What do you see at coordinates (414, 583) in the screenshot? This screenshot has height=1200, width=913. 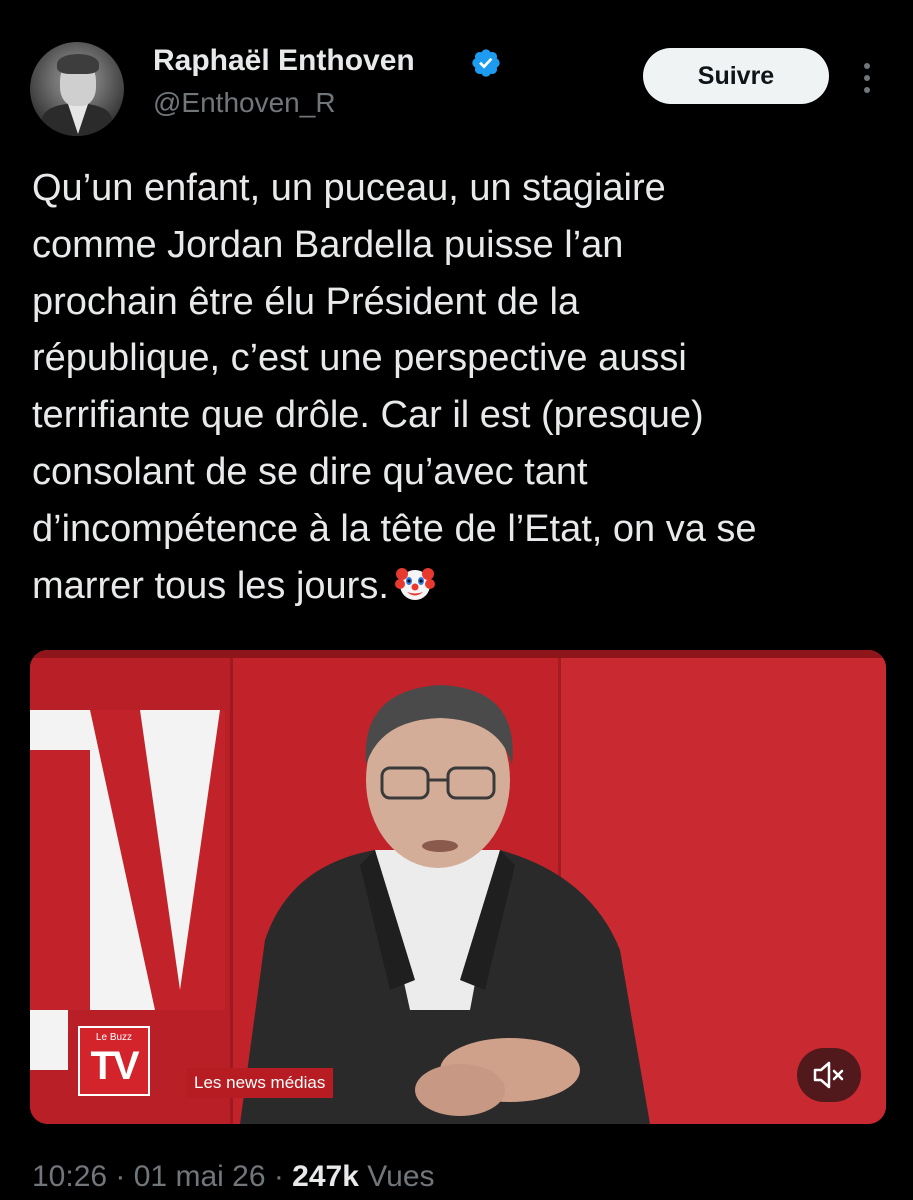 I see `clown-face-icon` at bounding box center [414, 583].